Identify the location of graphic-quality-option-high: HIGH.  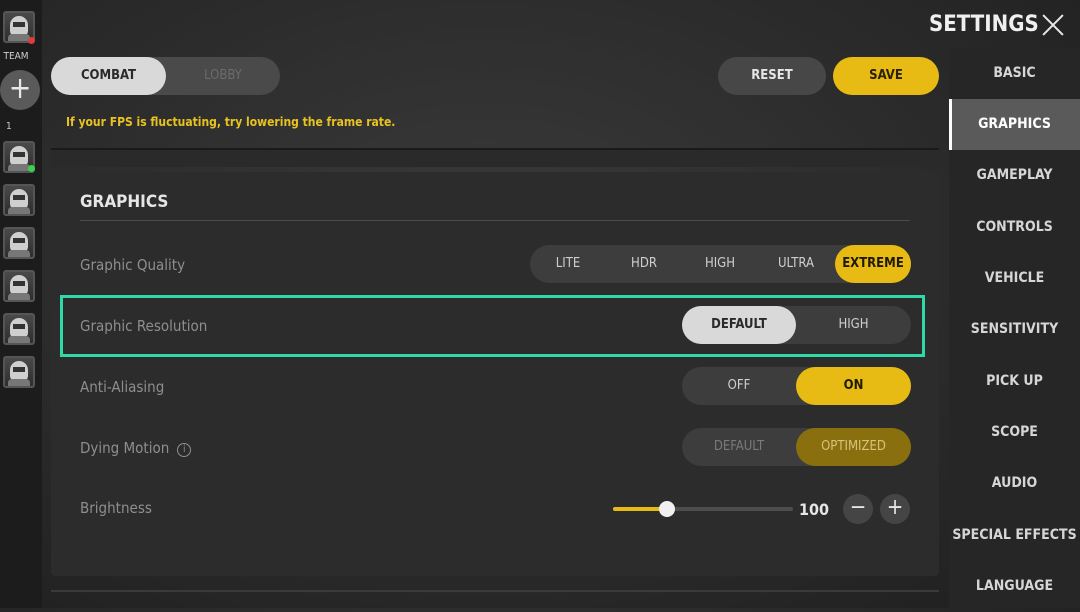
(720, 264).